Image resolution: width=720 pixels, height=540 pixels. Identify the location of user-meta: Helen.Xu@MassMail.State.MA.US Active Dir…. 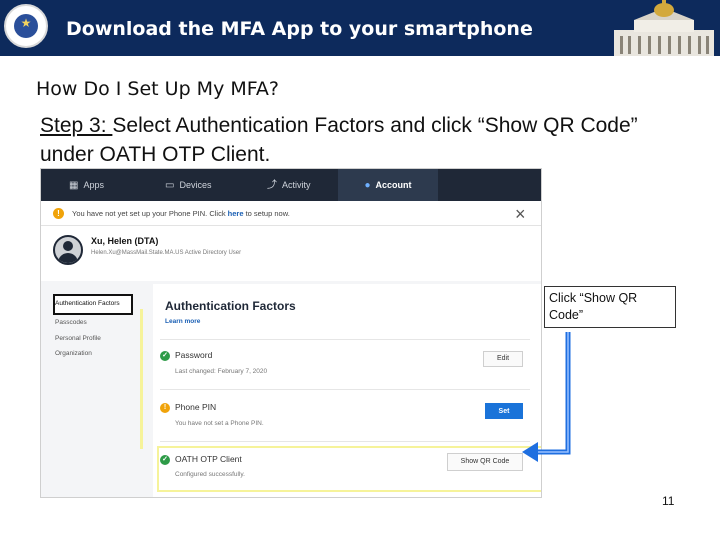
(166, 253).